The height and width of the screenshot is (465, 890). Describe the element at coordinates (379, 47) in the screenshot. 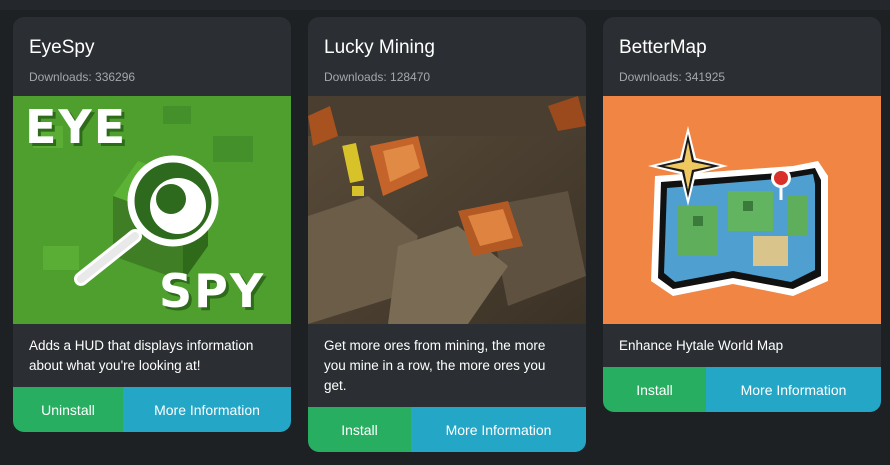

I see `mod-title: Lucky Mining` at that location.